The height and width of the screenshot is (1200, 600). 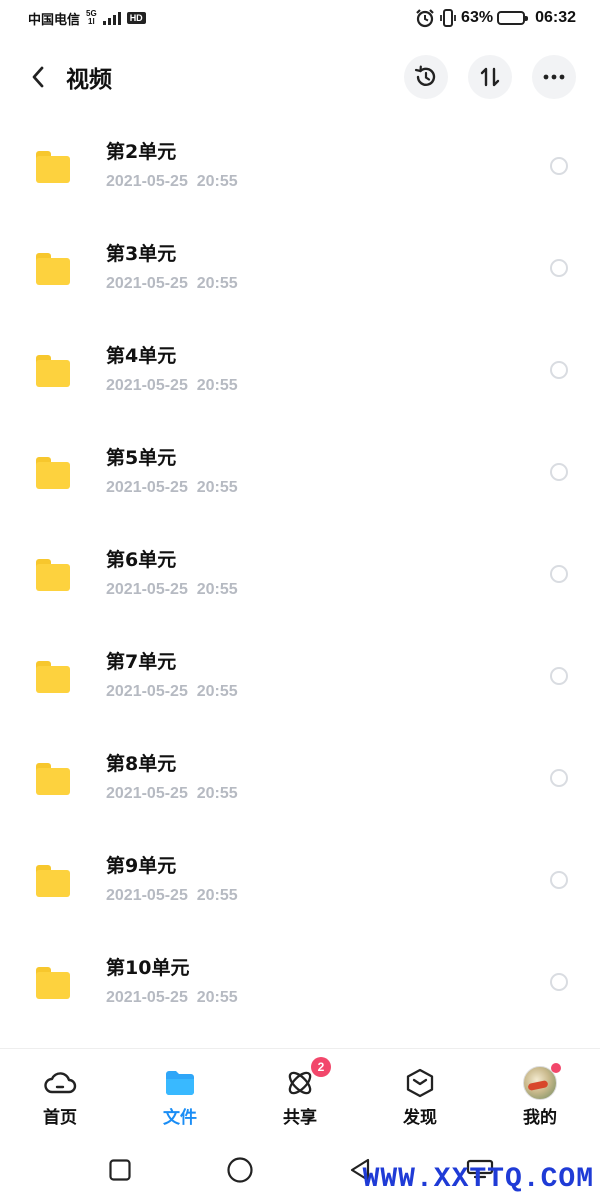 I want to click on file-name: 第6单元, so click(x=141, y=560).